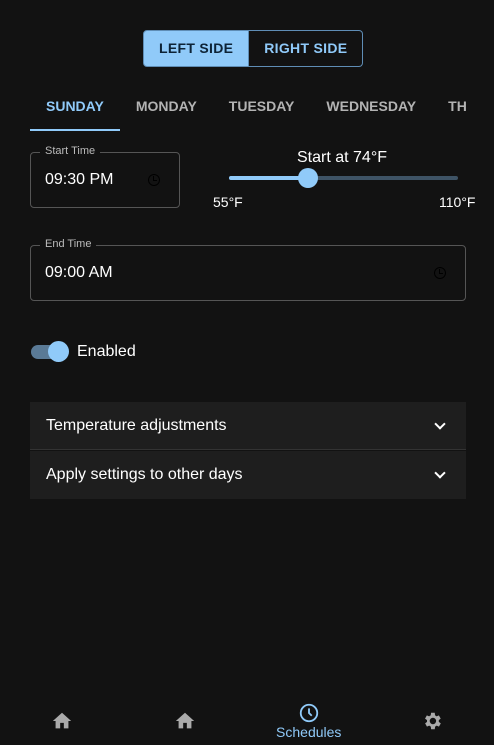 The height and width of the screenshot is (745, 494). I want to click on slider-fill, so click(269, 178).